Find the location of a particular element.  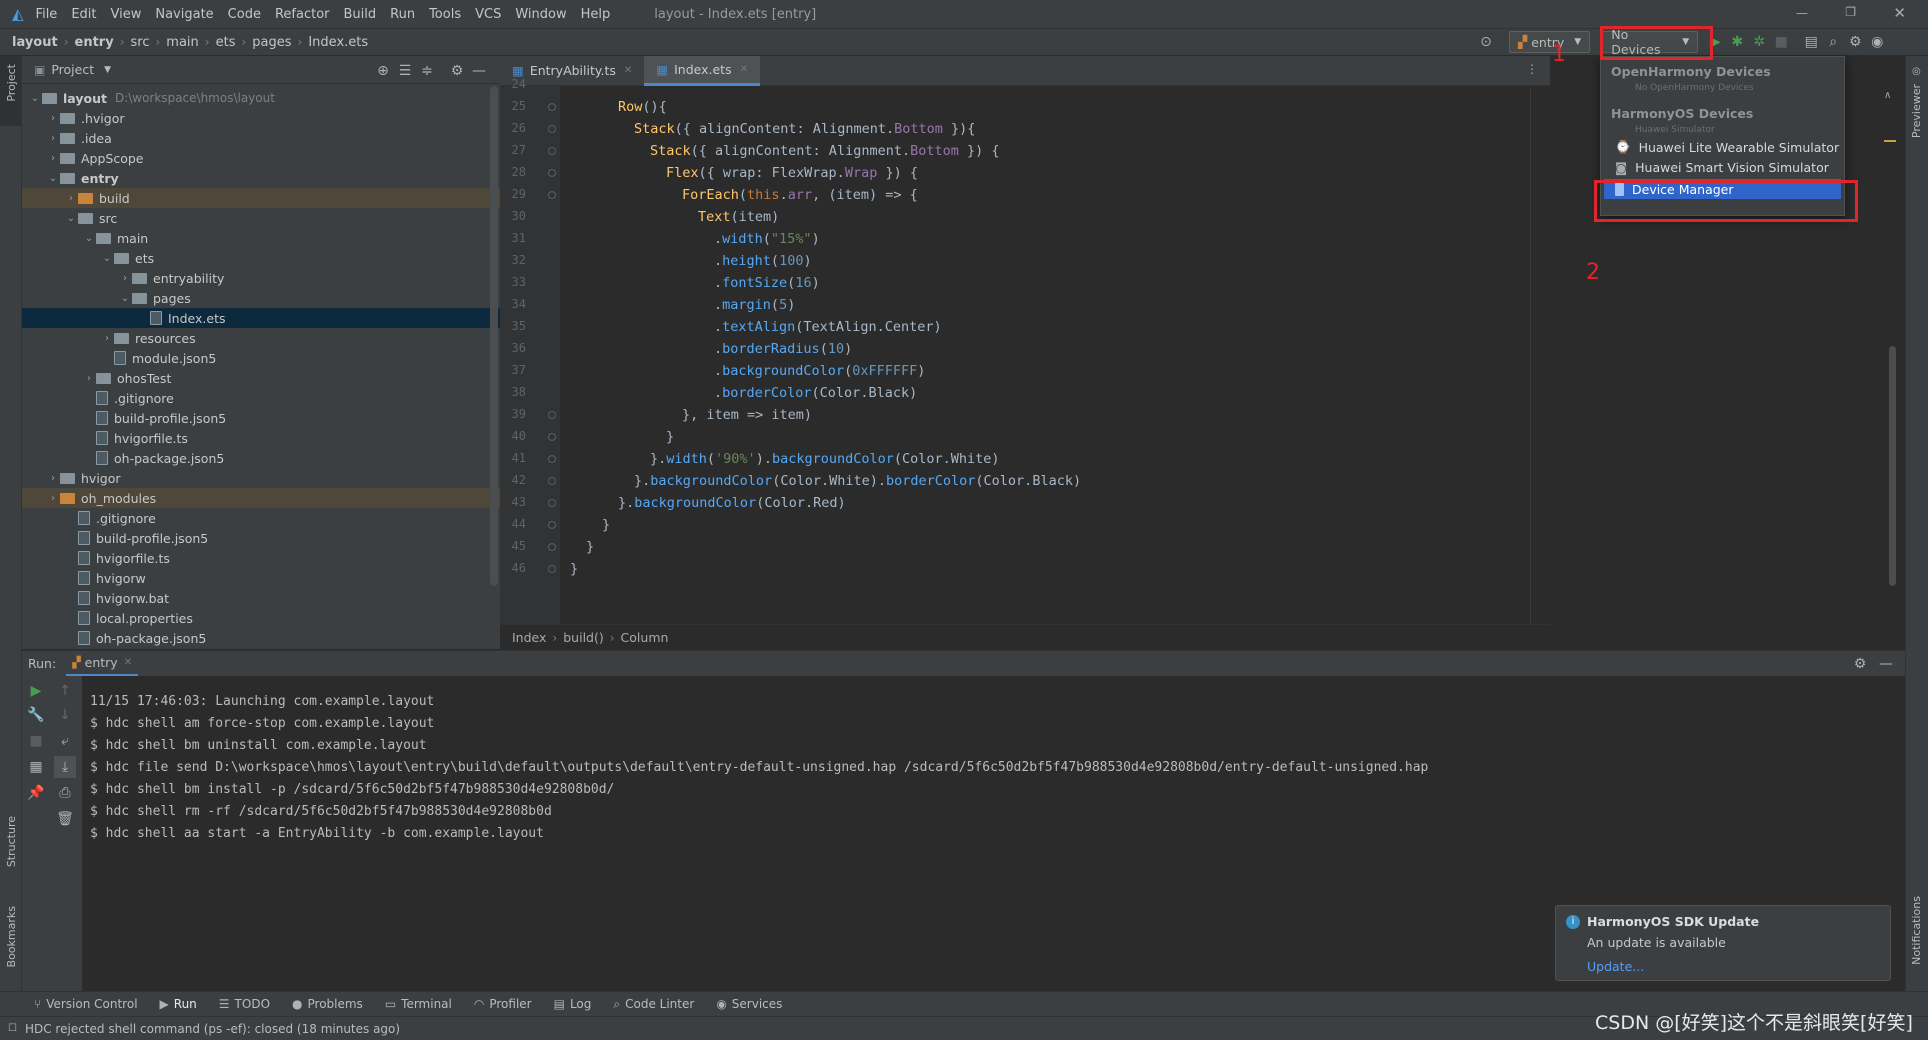

tree-item: ⌄ entry is located at coordinates (261, 178).